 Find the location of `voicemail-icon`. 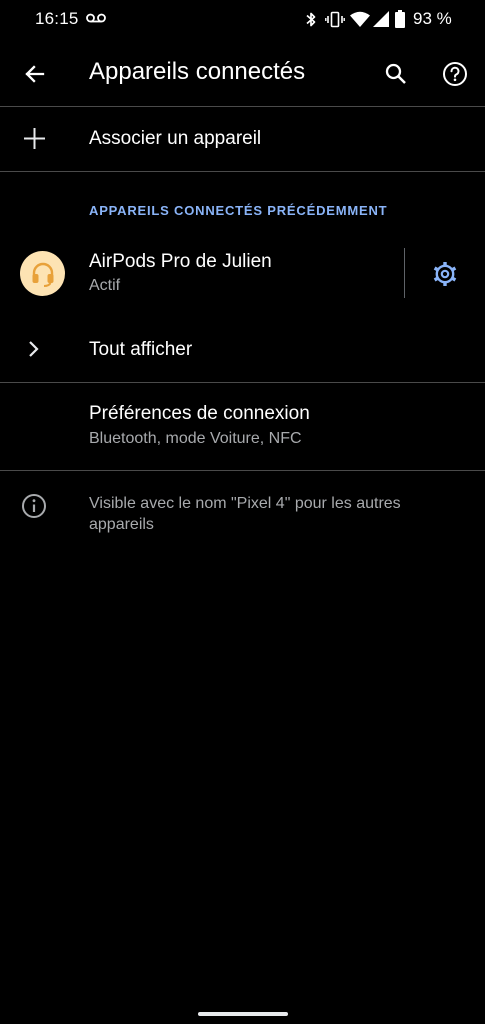

voicemail-icon is located at coordinates (96, 18).